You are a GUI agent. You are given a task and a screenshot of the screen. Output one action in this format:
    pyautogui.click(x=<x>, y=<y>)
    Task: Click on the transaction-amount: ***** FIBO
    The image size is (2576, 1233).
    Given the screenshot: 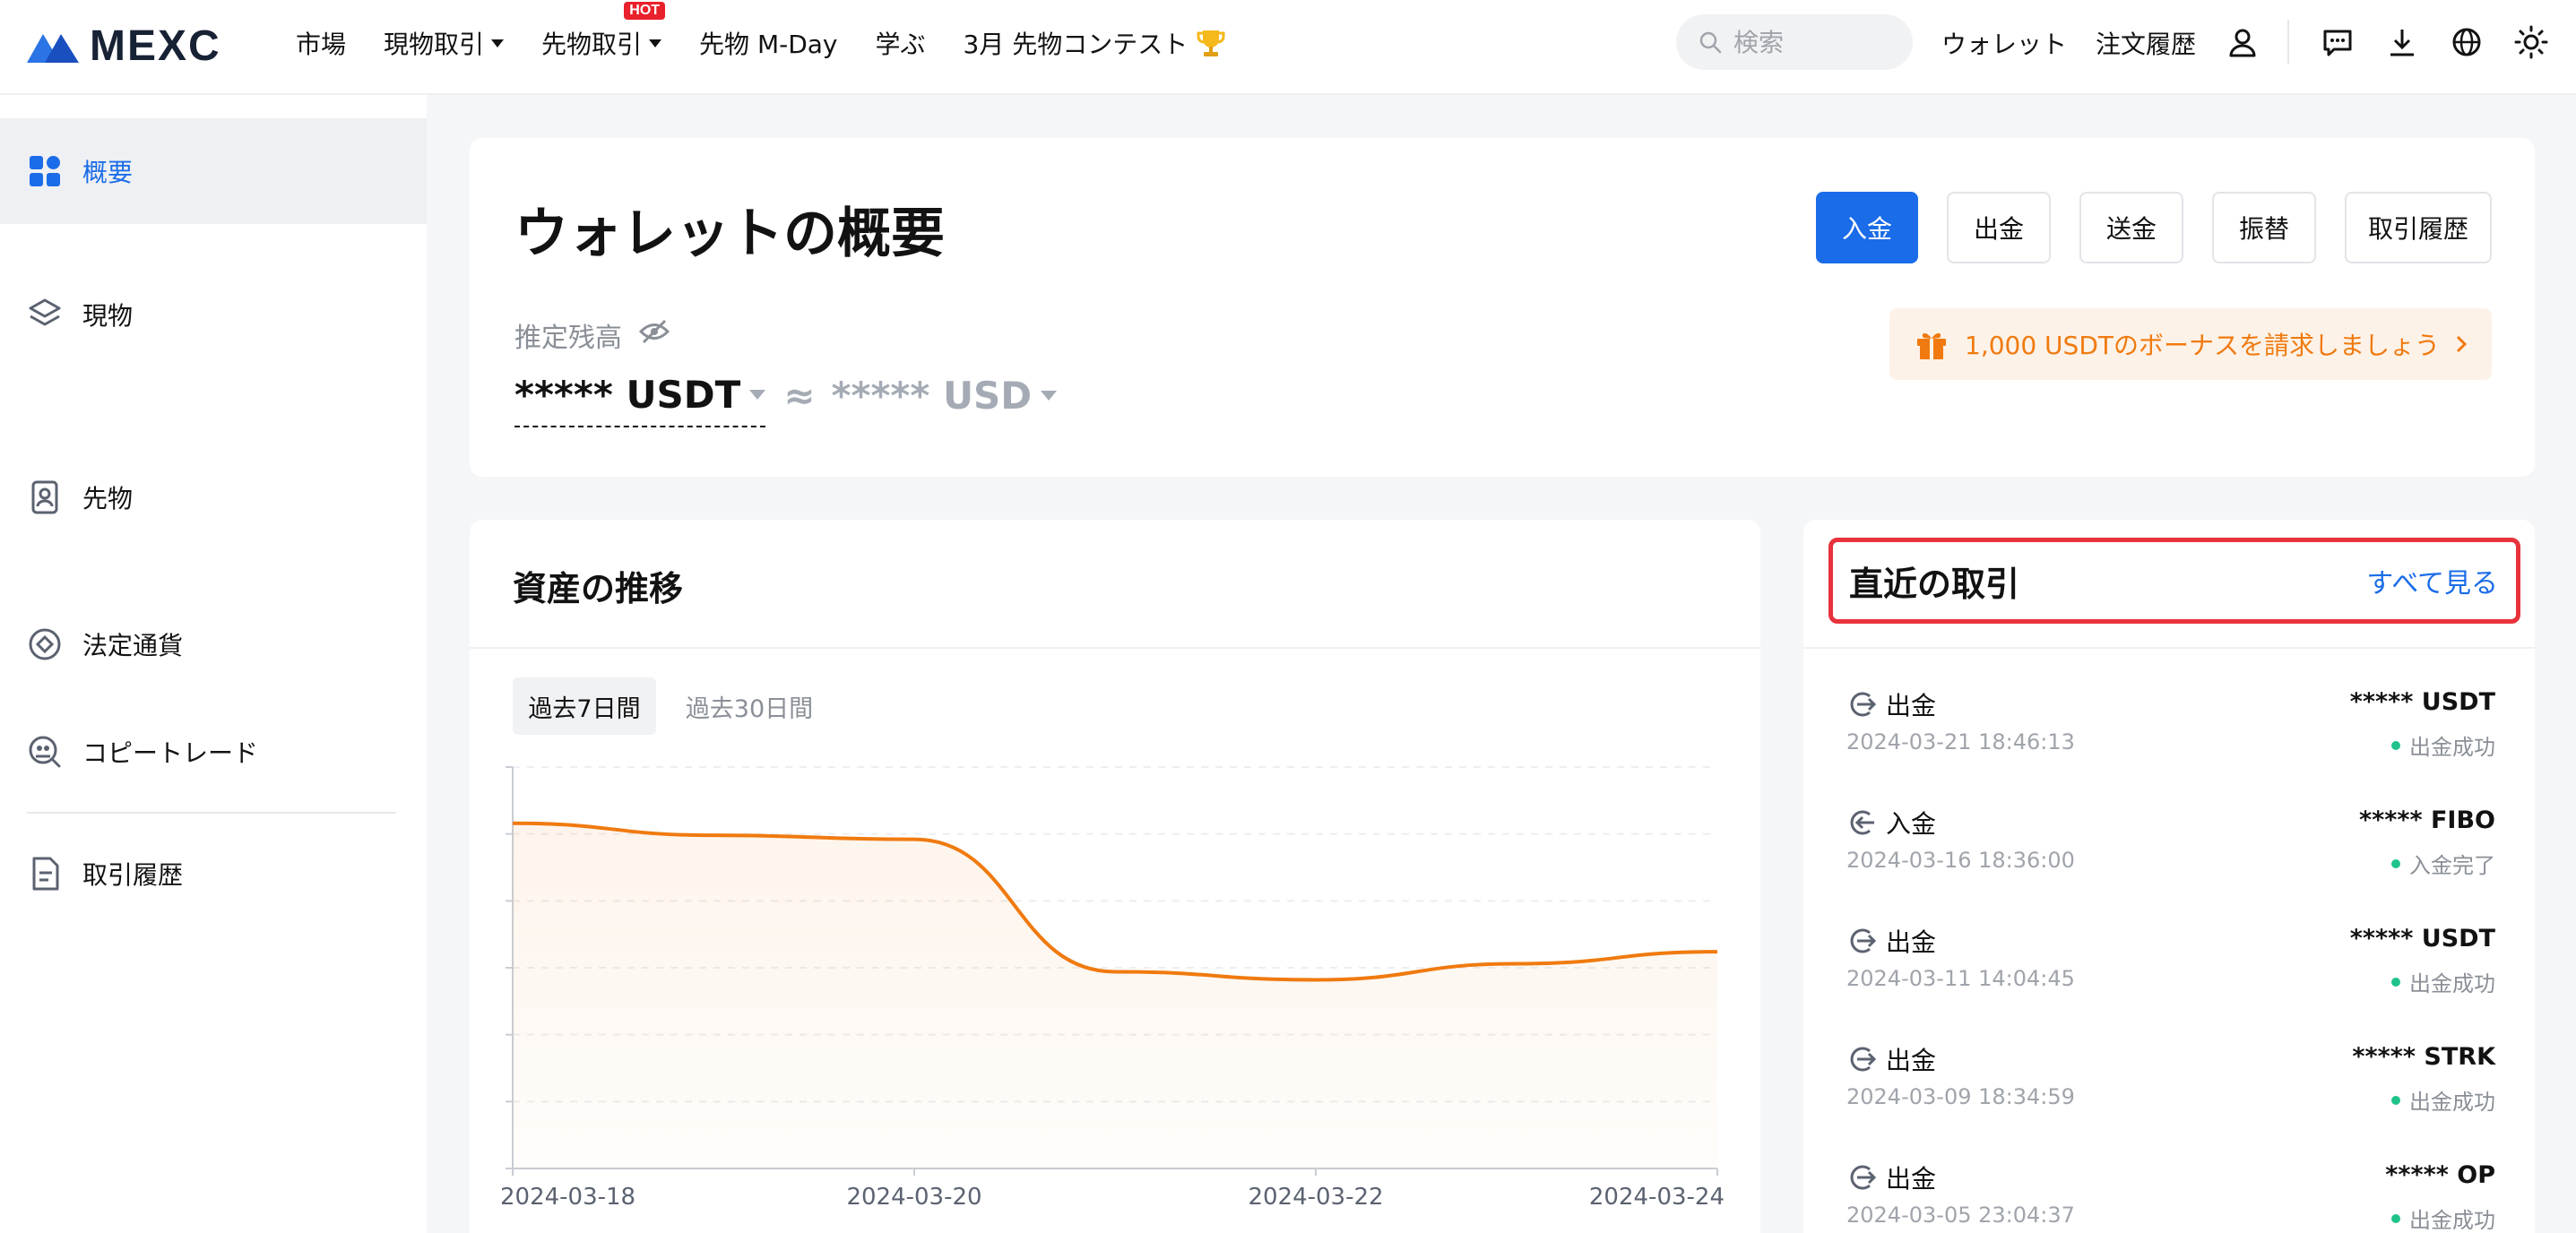 What is the action you would take?
    pyautogui.click(x=2426, y=820)
    